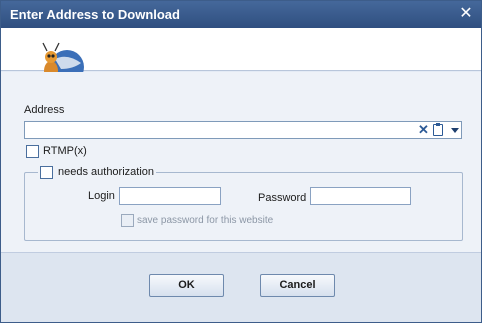 The width and height of the screenshot is (482, 323). What do you see at coordinates (455, 130) in the screenshot?
I see `chevron-down-icon` at bounding box center [455, 130].